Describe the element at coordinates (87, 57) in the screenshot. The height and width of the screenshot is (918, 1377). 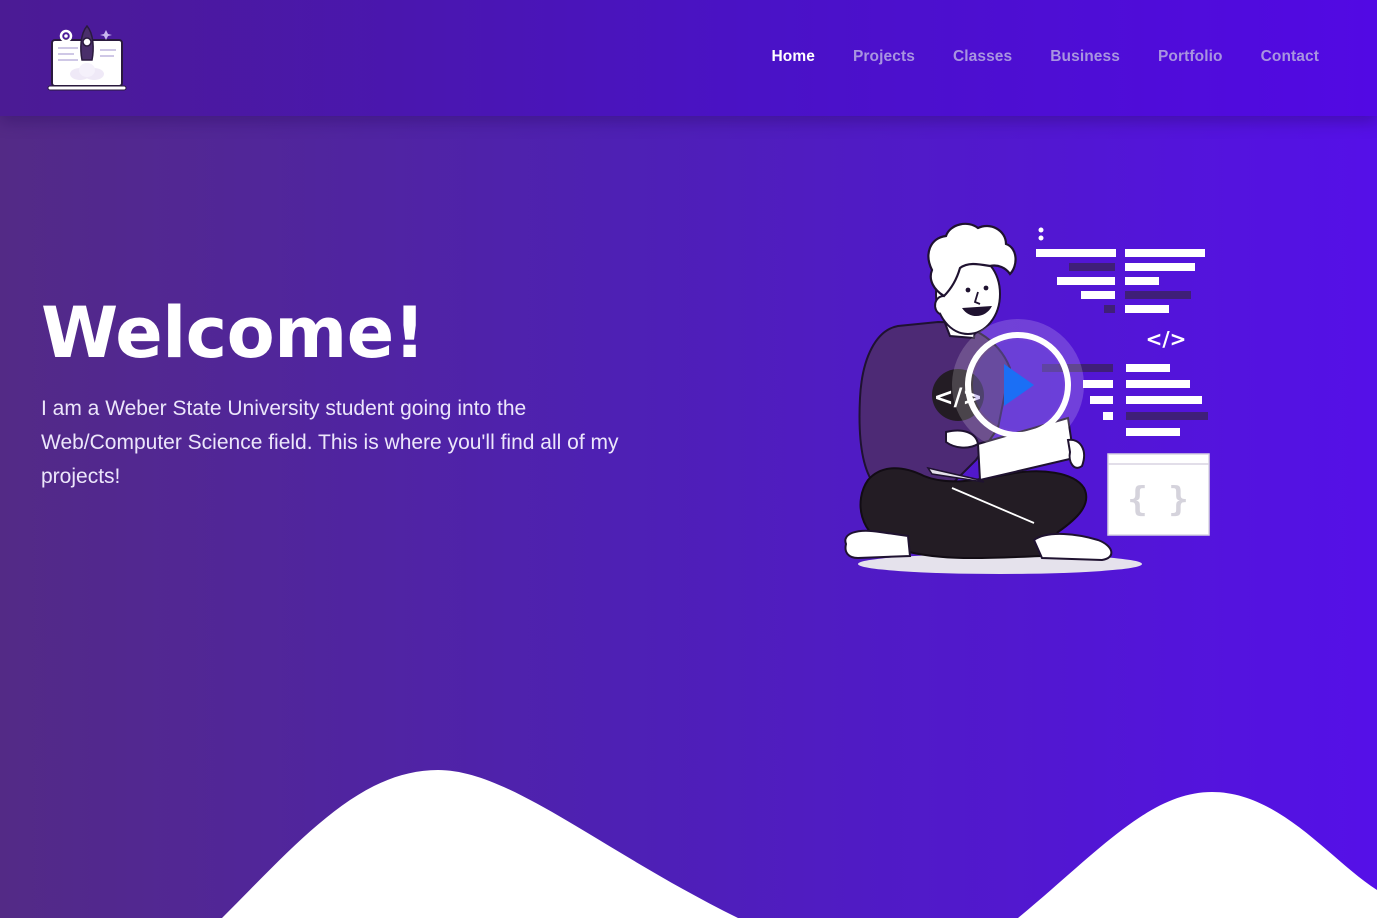
I see `rocket-laptop-icon` at that location.